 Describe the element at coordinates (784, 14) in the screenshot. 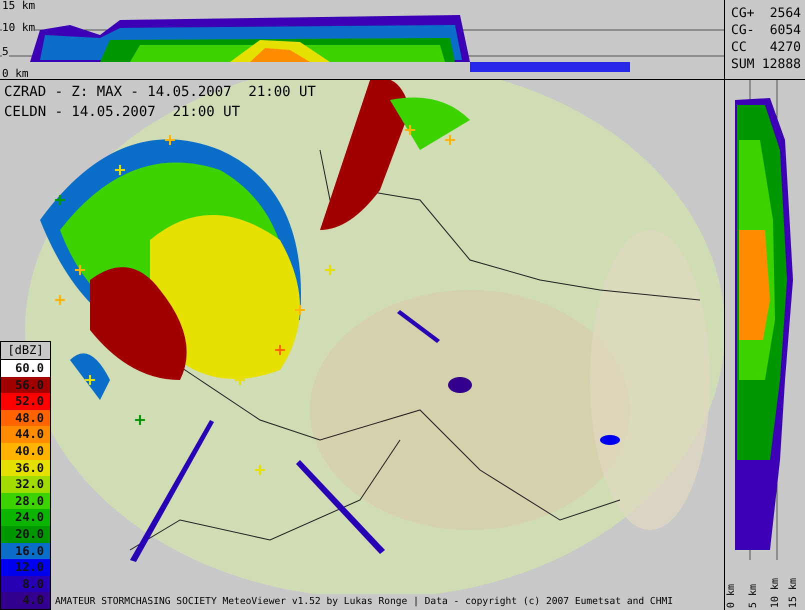

I see `stat-value: 2564` at that location.